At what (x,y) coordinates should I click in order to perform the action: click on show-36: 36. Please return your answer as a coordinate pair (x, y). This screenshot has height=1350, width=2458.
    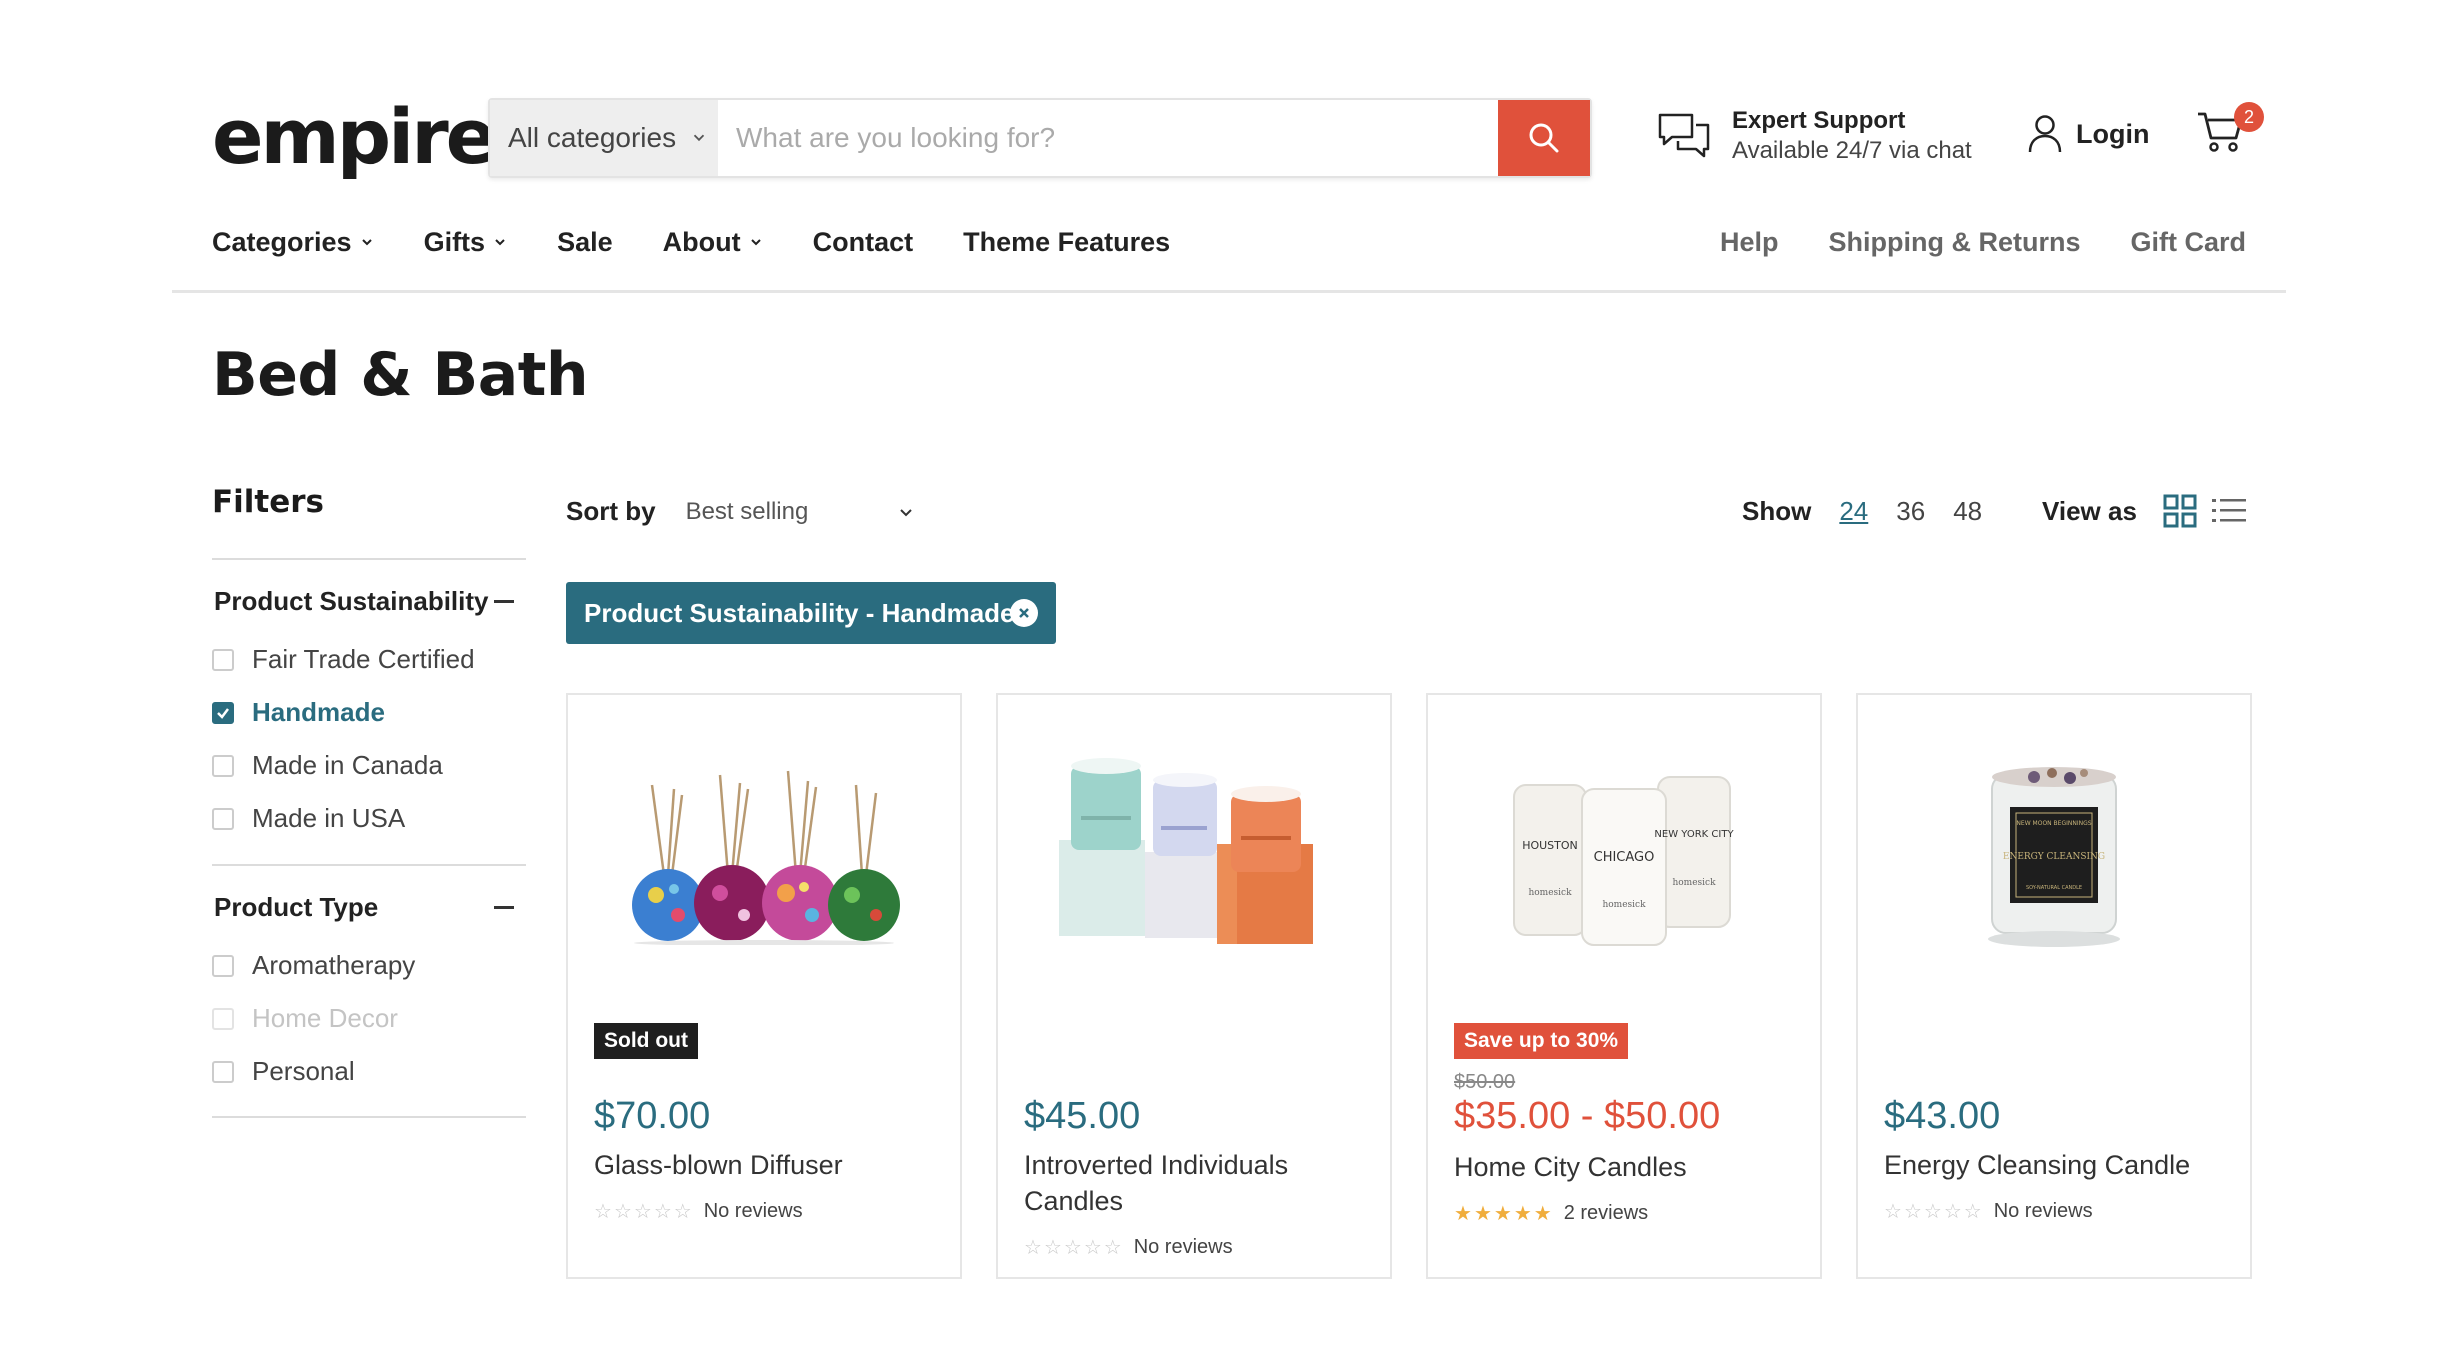
    Looking at the image, I should click on (1910, 511).